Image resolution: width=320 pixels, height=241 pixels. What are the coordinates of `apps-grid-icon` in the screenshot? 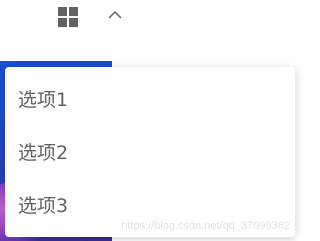 It's located at (68, 17).